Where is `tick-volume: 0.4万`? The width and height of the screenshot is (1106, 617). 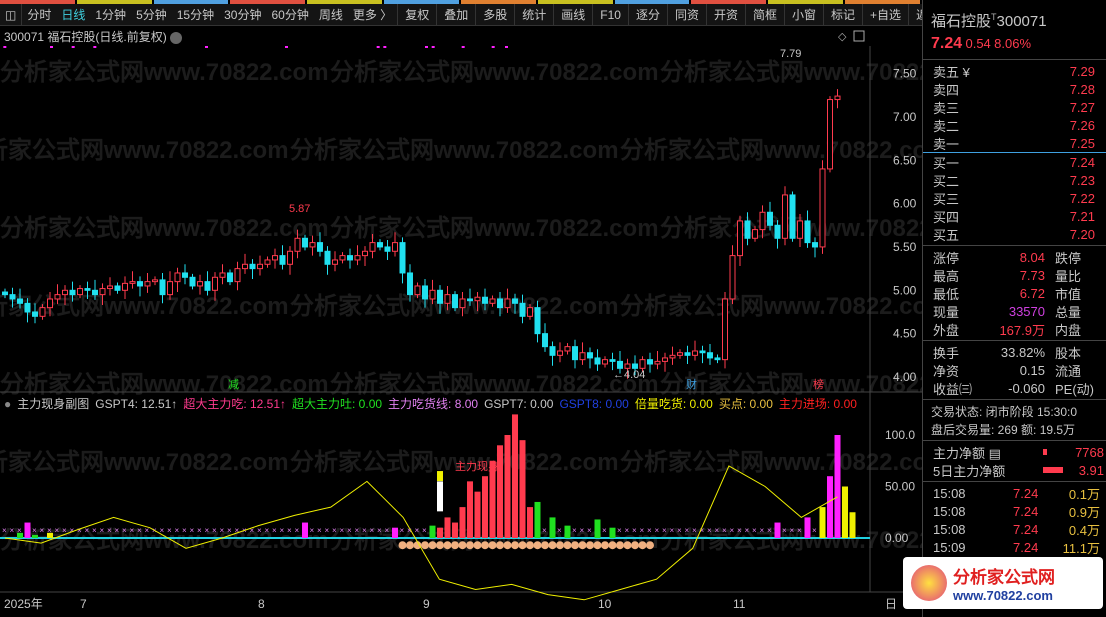 tick-volume: 0.4万 is located at coordinates (1084, 530).